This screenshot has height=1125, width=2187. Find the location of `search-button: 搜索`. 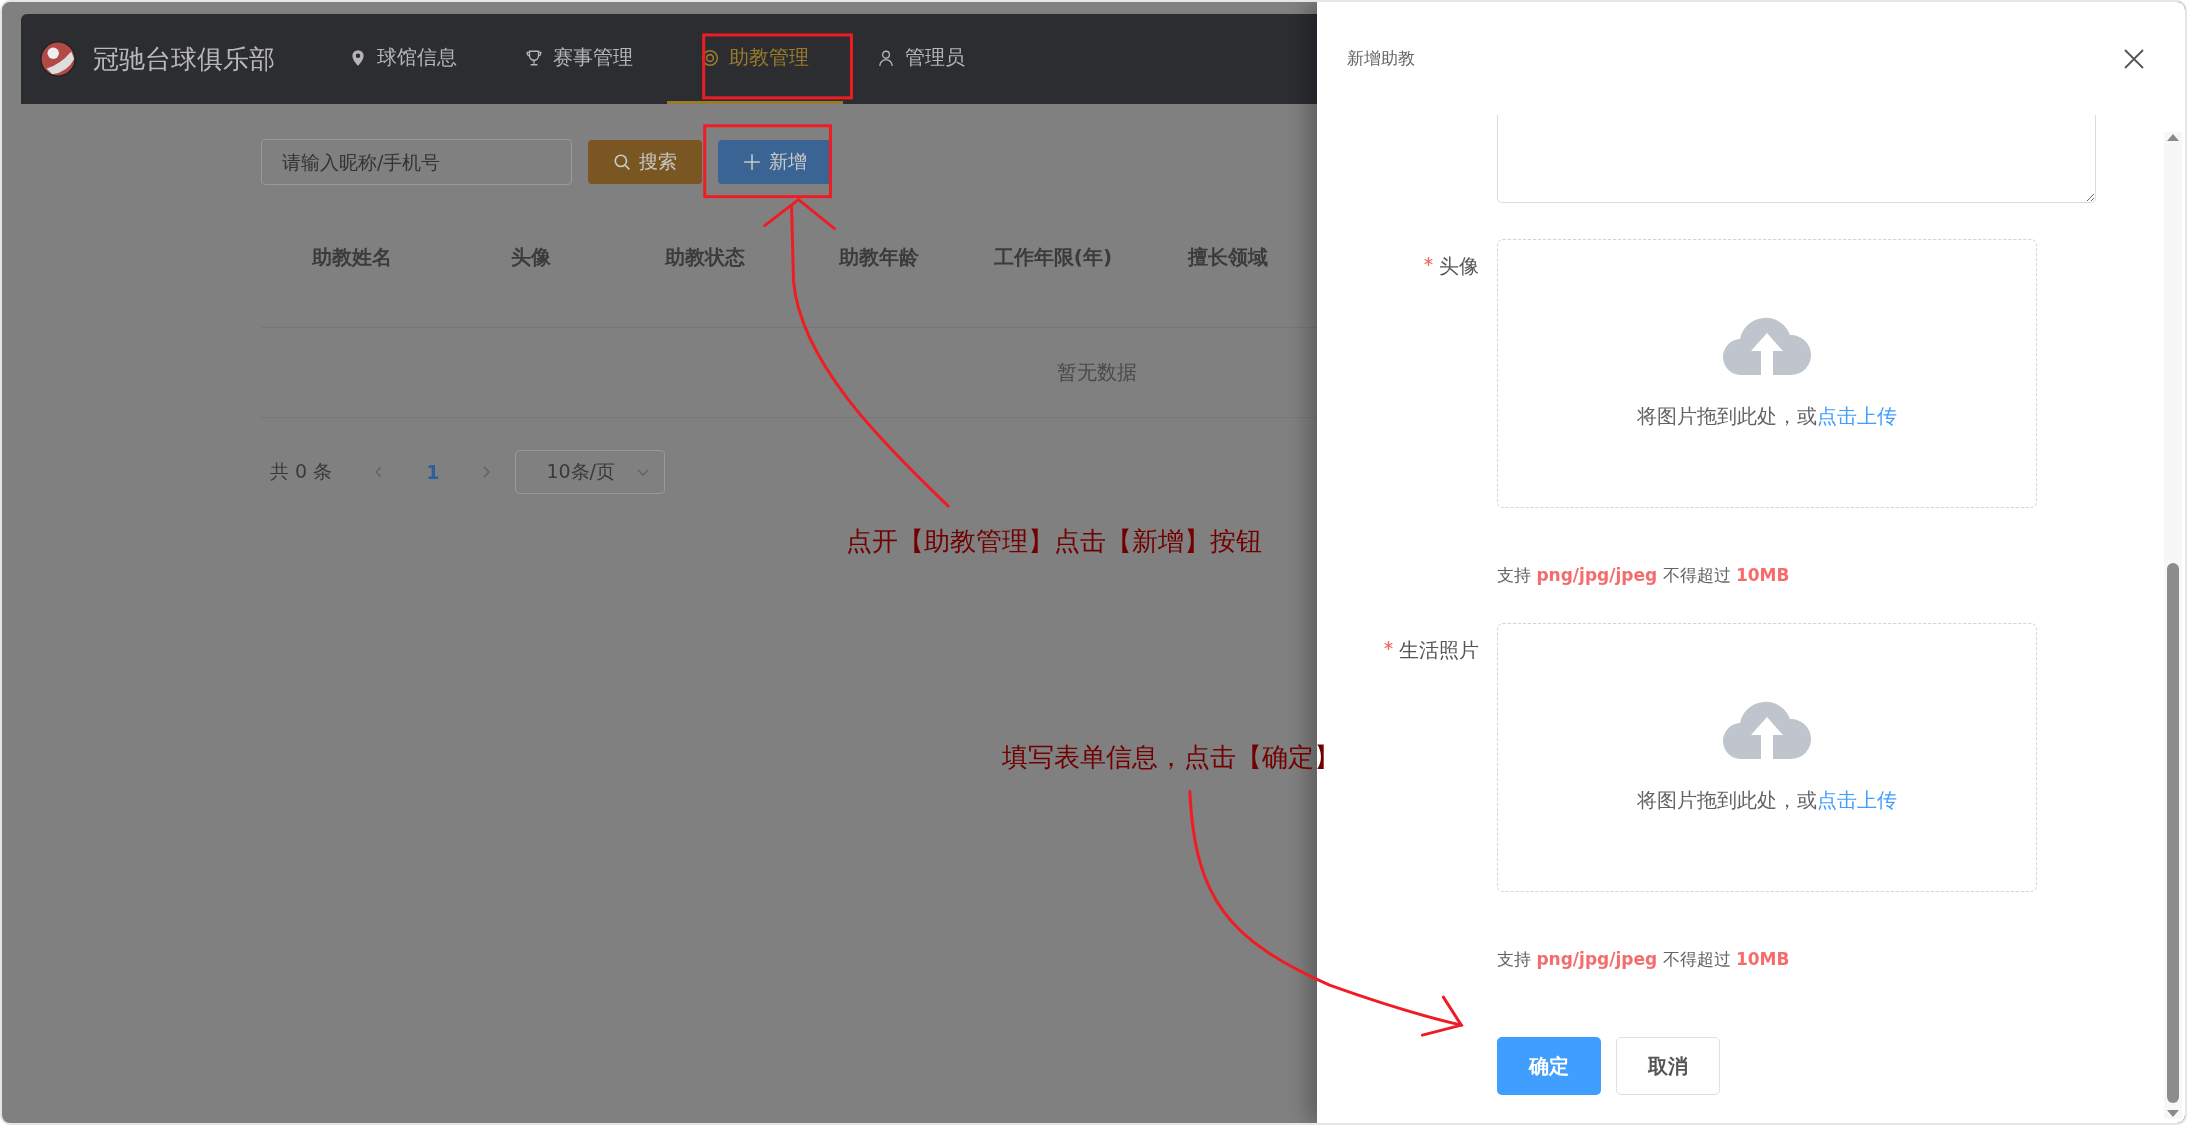

search-button: 搜索 is located at coordinates (645, 162).